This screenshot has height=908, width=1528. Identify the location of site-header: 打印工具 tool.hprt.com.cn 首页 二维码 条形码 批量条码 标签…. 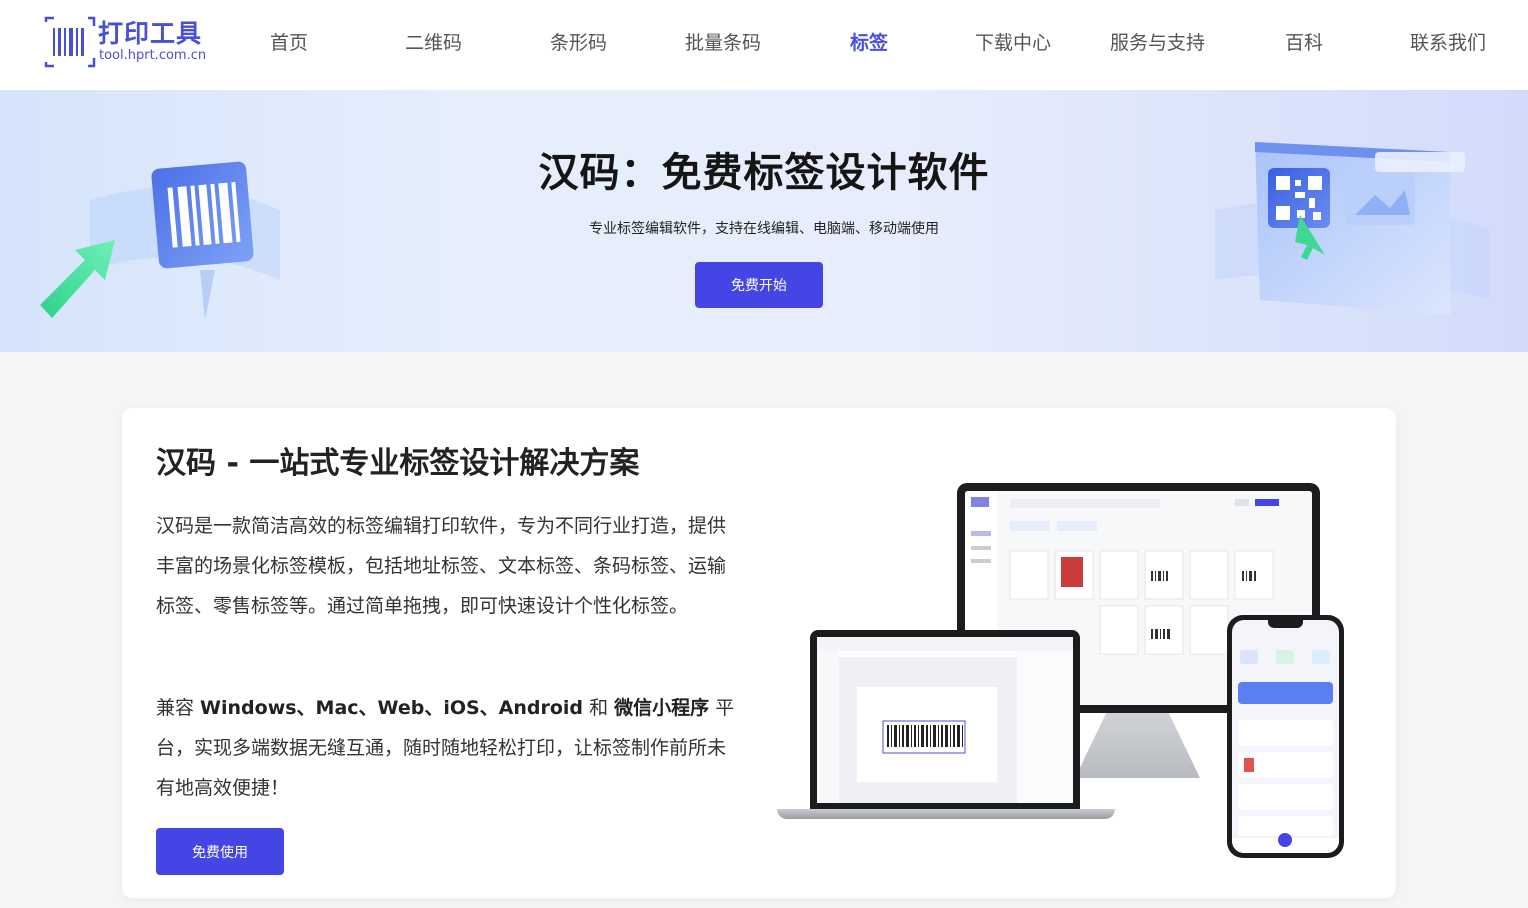
(764, 45).